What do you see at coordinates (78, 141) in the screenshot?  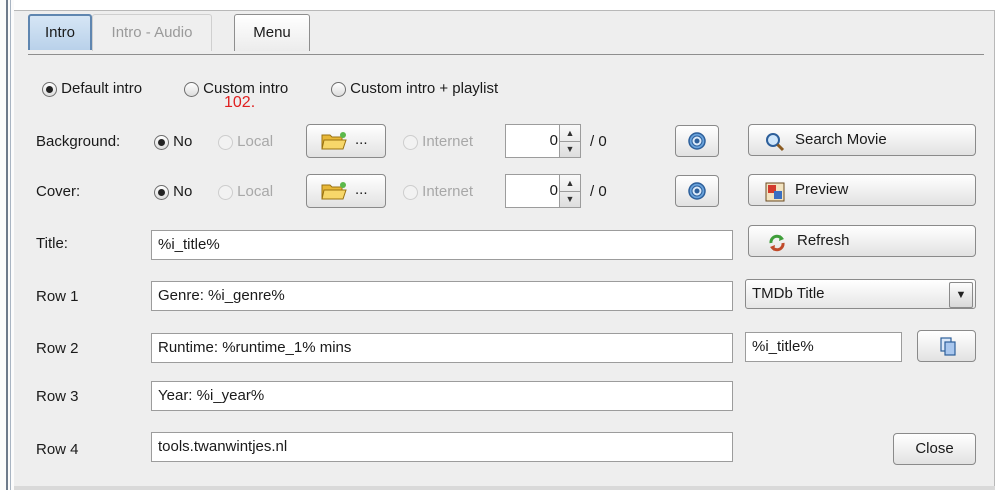 I see `background-label: Background:` at bounding box center [78, 141].